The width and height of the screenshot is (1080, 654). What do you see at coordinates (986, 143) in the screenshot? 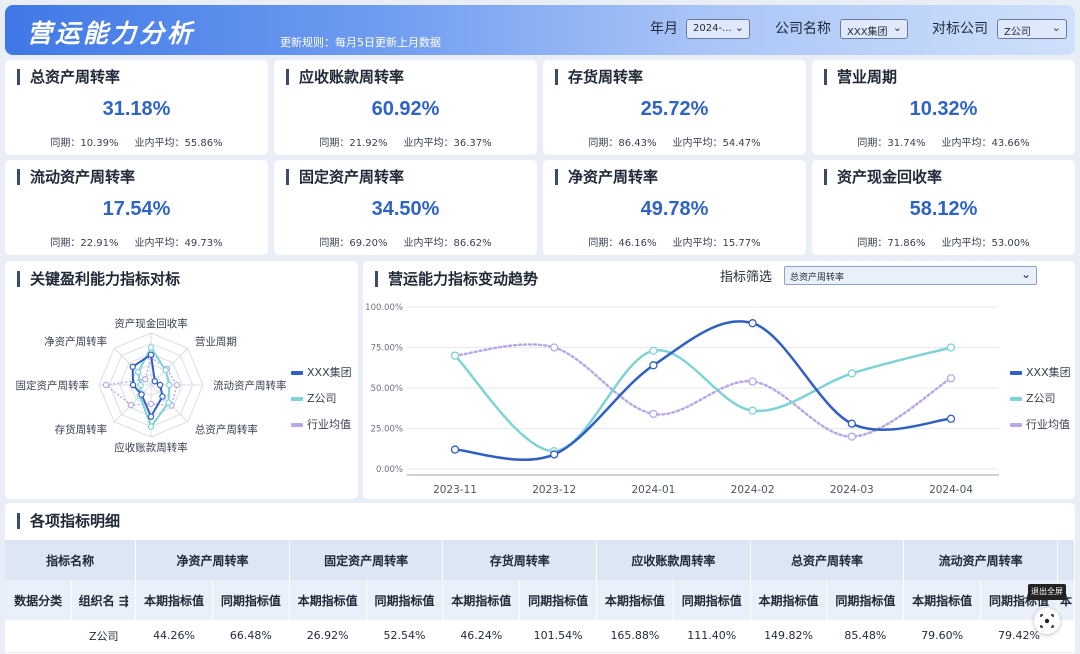
I see `kpi-industry-avg: 业内平均：43.66%` at bounding box center [986, 143].